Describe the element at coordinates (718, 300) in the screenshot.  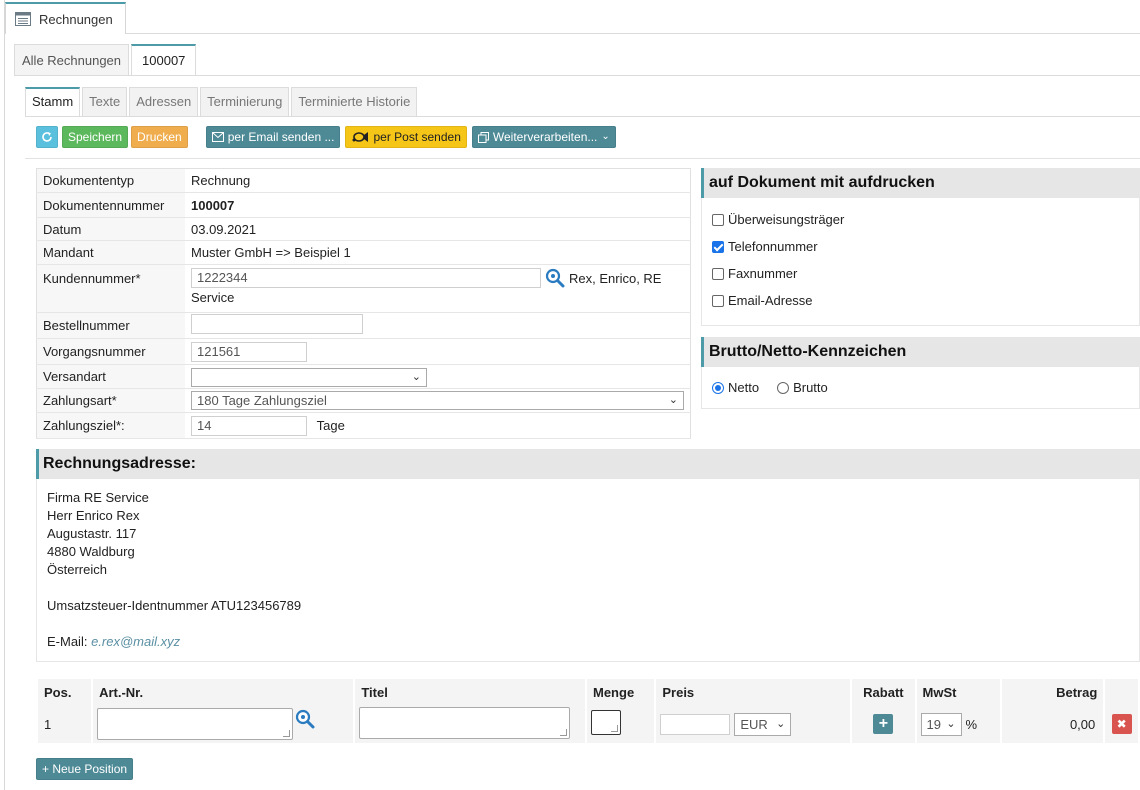
I see `checkbox-email-adresse` at that location.